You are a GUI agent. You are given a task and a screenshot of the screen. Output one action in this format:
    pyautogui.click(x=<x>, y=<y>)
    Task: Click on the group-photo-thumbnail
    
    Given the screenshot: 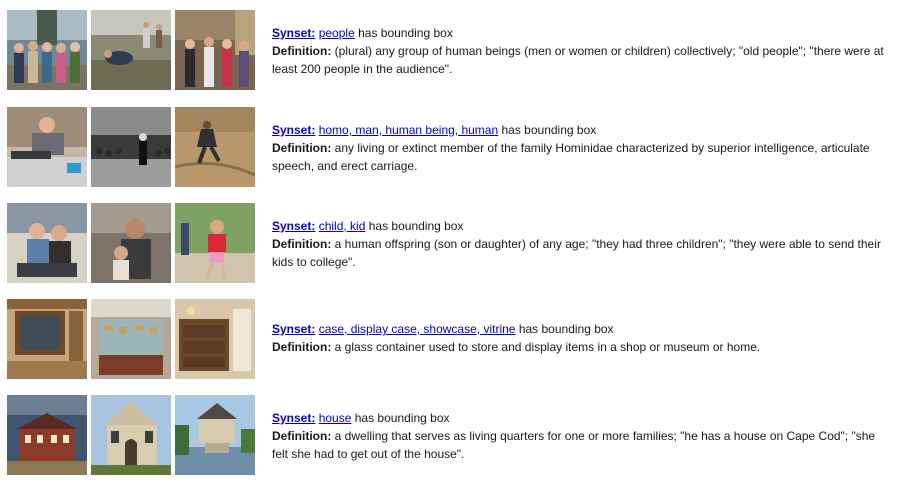 What is the action you would take?
    pyautogui.click(x=47, y=50)
    